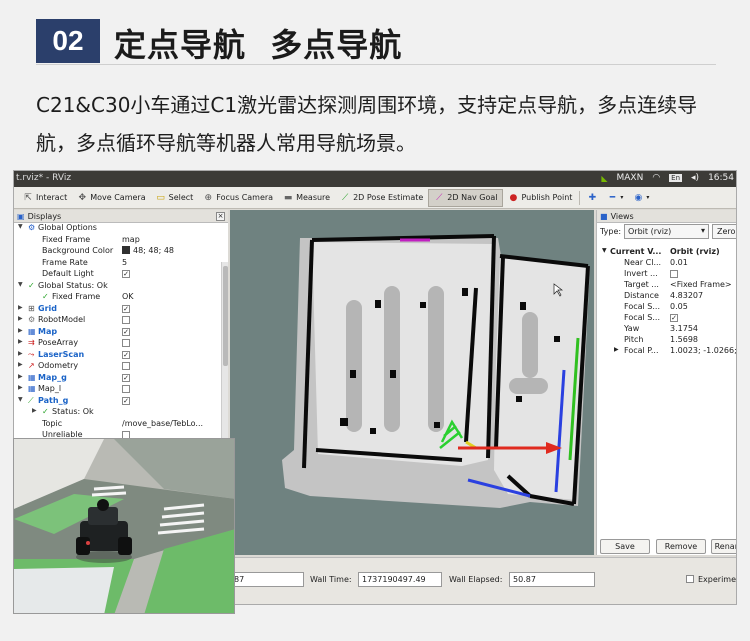 The width and height of the screenshot is (750, 641). I want to click on system-tray: ◣ MAXN ◠ En ◂) 16:54, so click(667, 178).